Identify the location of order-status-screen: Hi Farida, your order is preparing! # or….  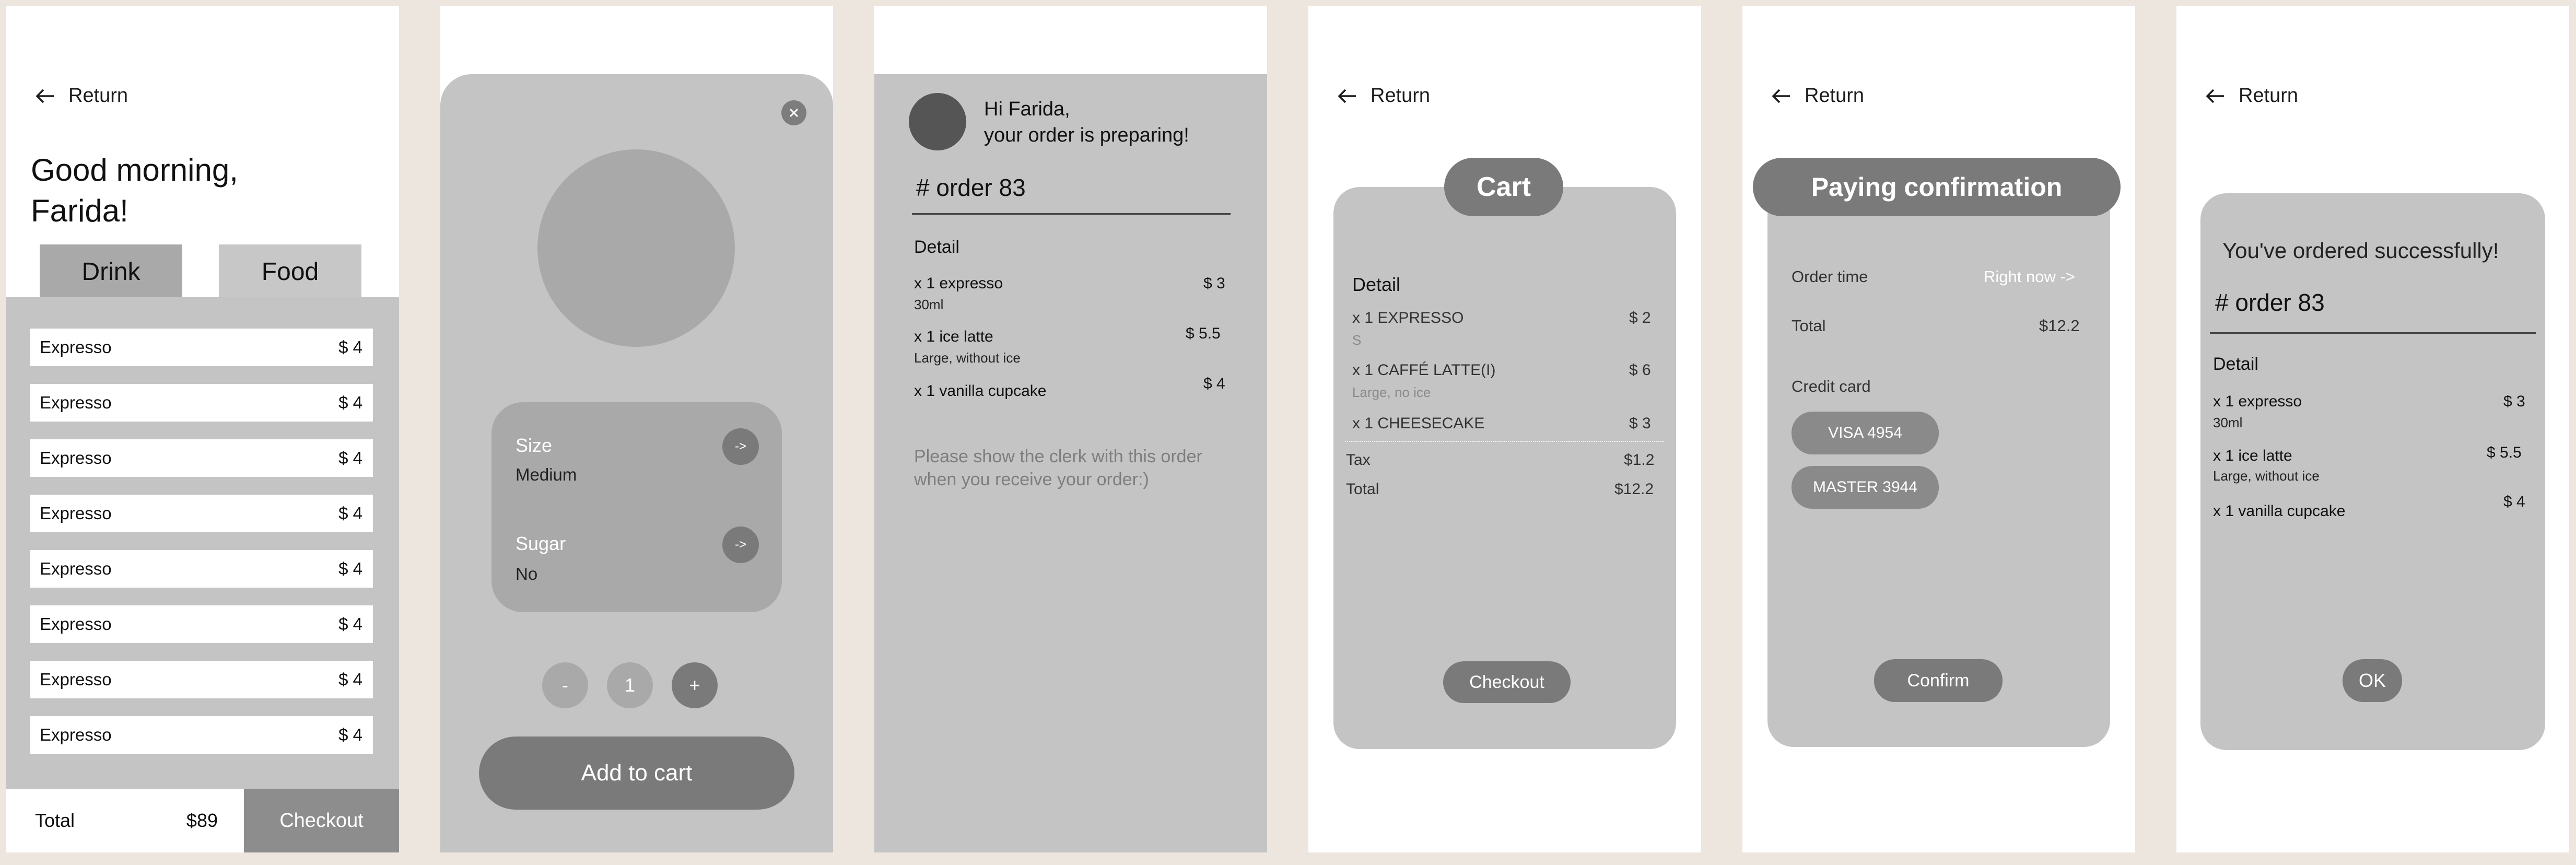
(1070, 429).